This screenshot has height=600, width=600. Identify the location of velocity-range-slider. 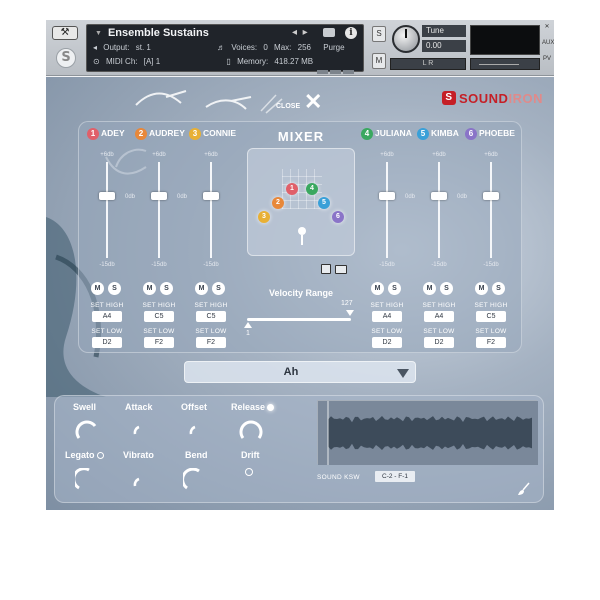
(299, 319).